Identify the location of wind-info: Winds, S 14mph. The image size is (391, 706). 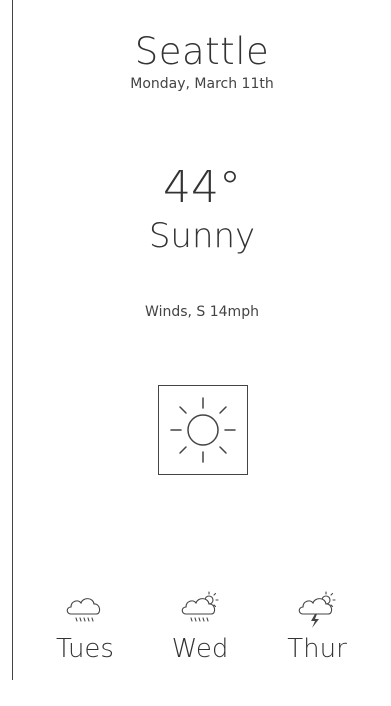
(202, 312).